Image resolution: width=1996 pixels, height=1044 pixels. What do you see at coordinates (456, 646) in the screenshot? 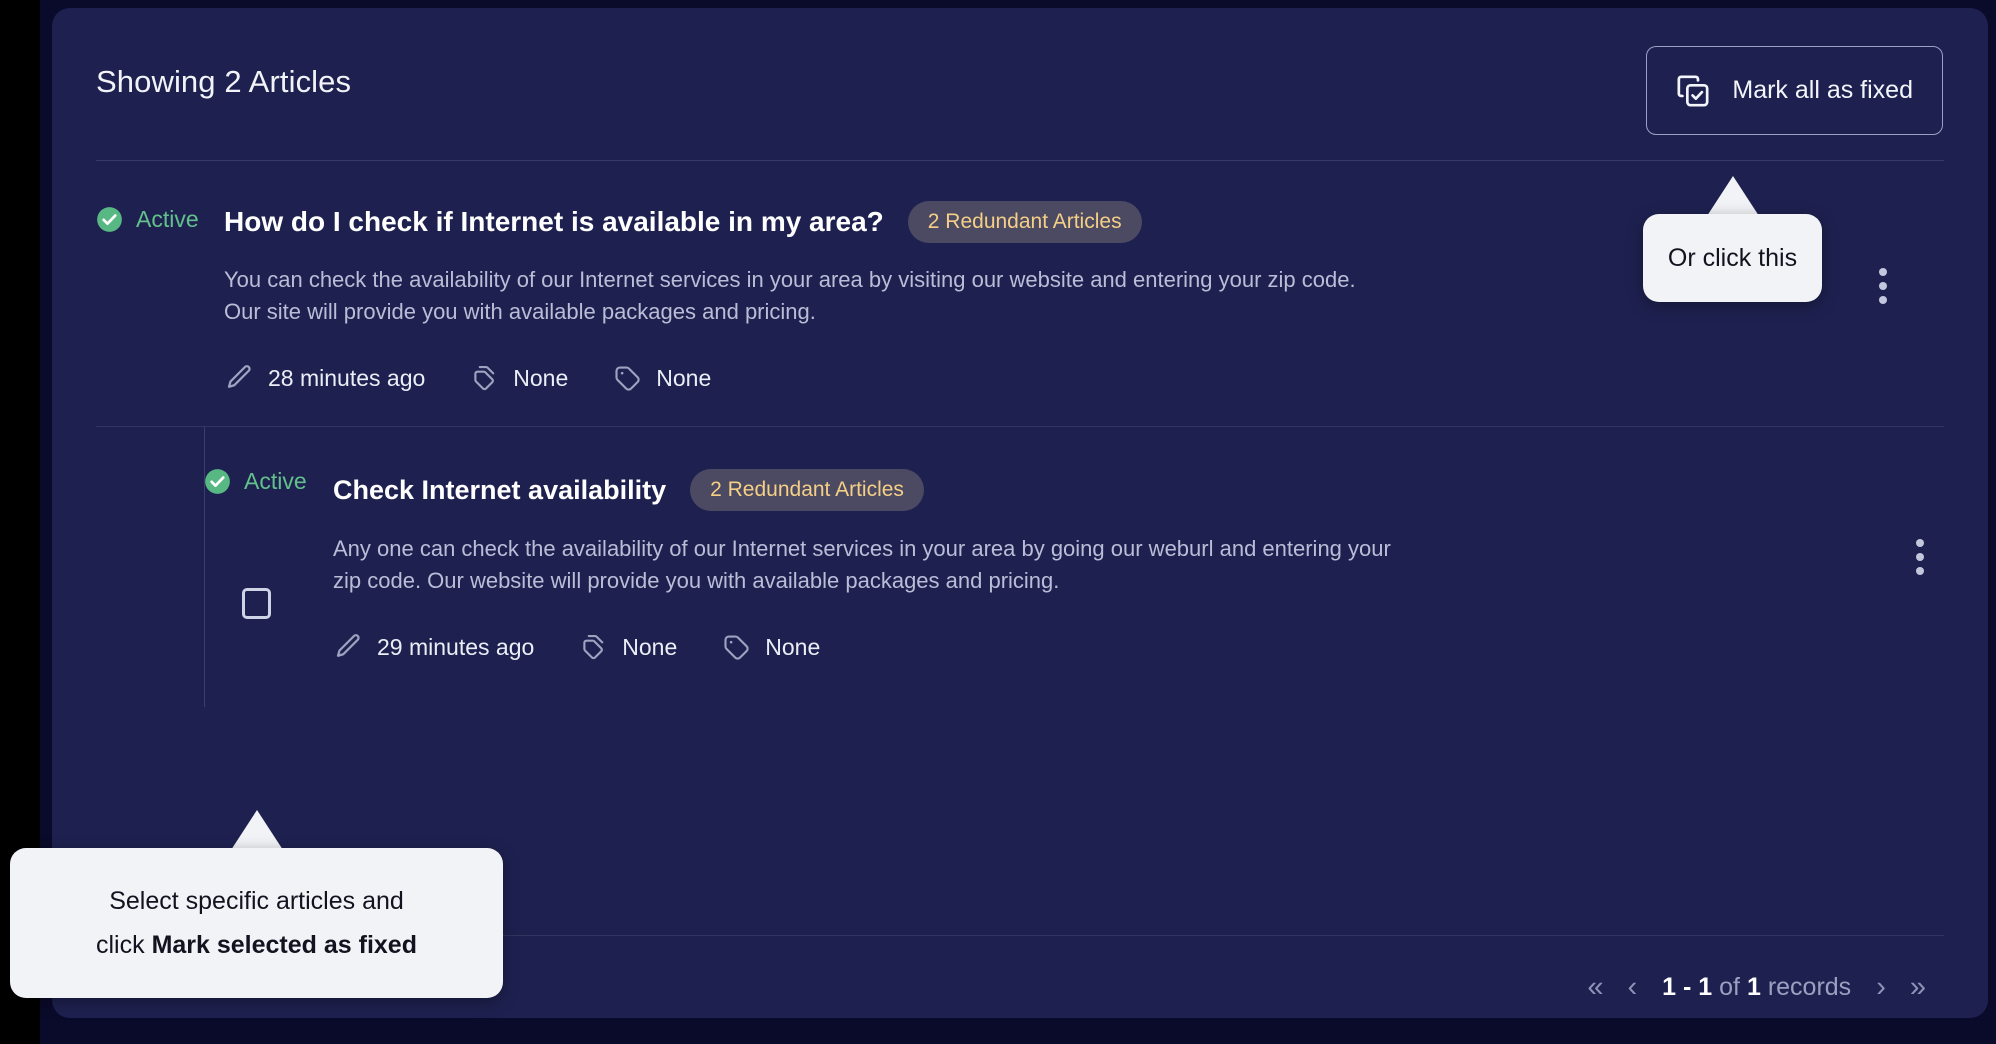
I see `article-2-updated-text: 29 minutes ago` at bounding box center [456, 646].